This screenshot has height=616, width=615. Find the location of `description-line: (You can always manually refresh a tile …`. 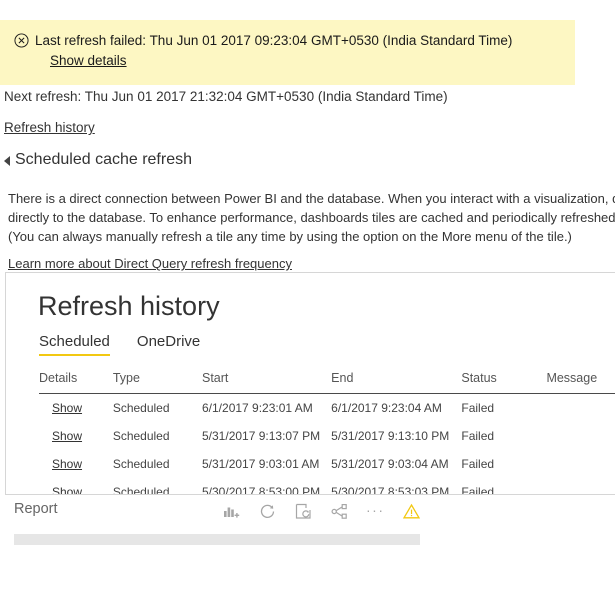

description-line: (You can always manually refresh a tile … is located at coordinates (290, 236).